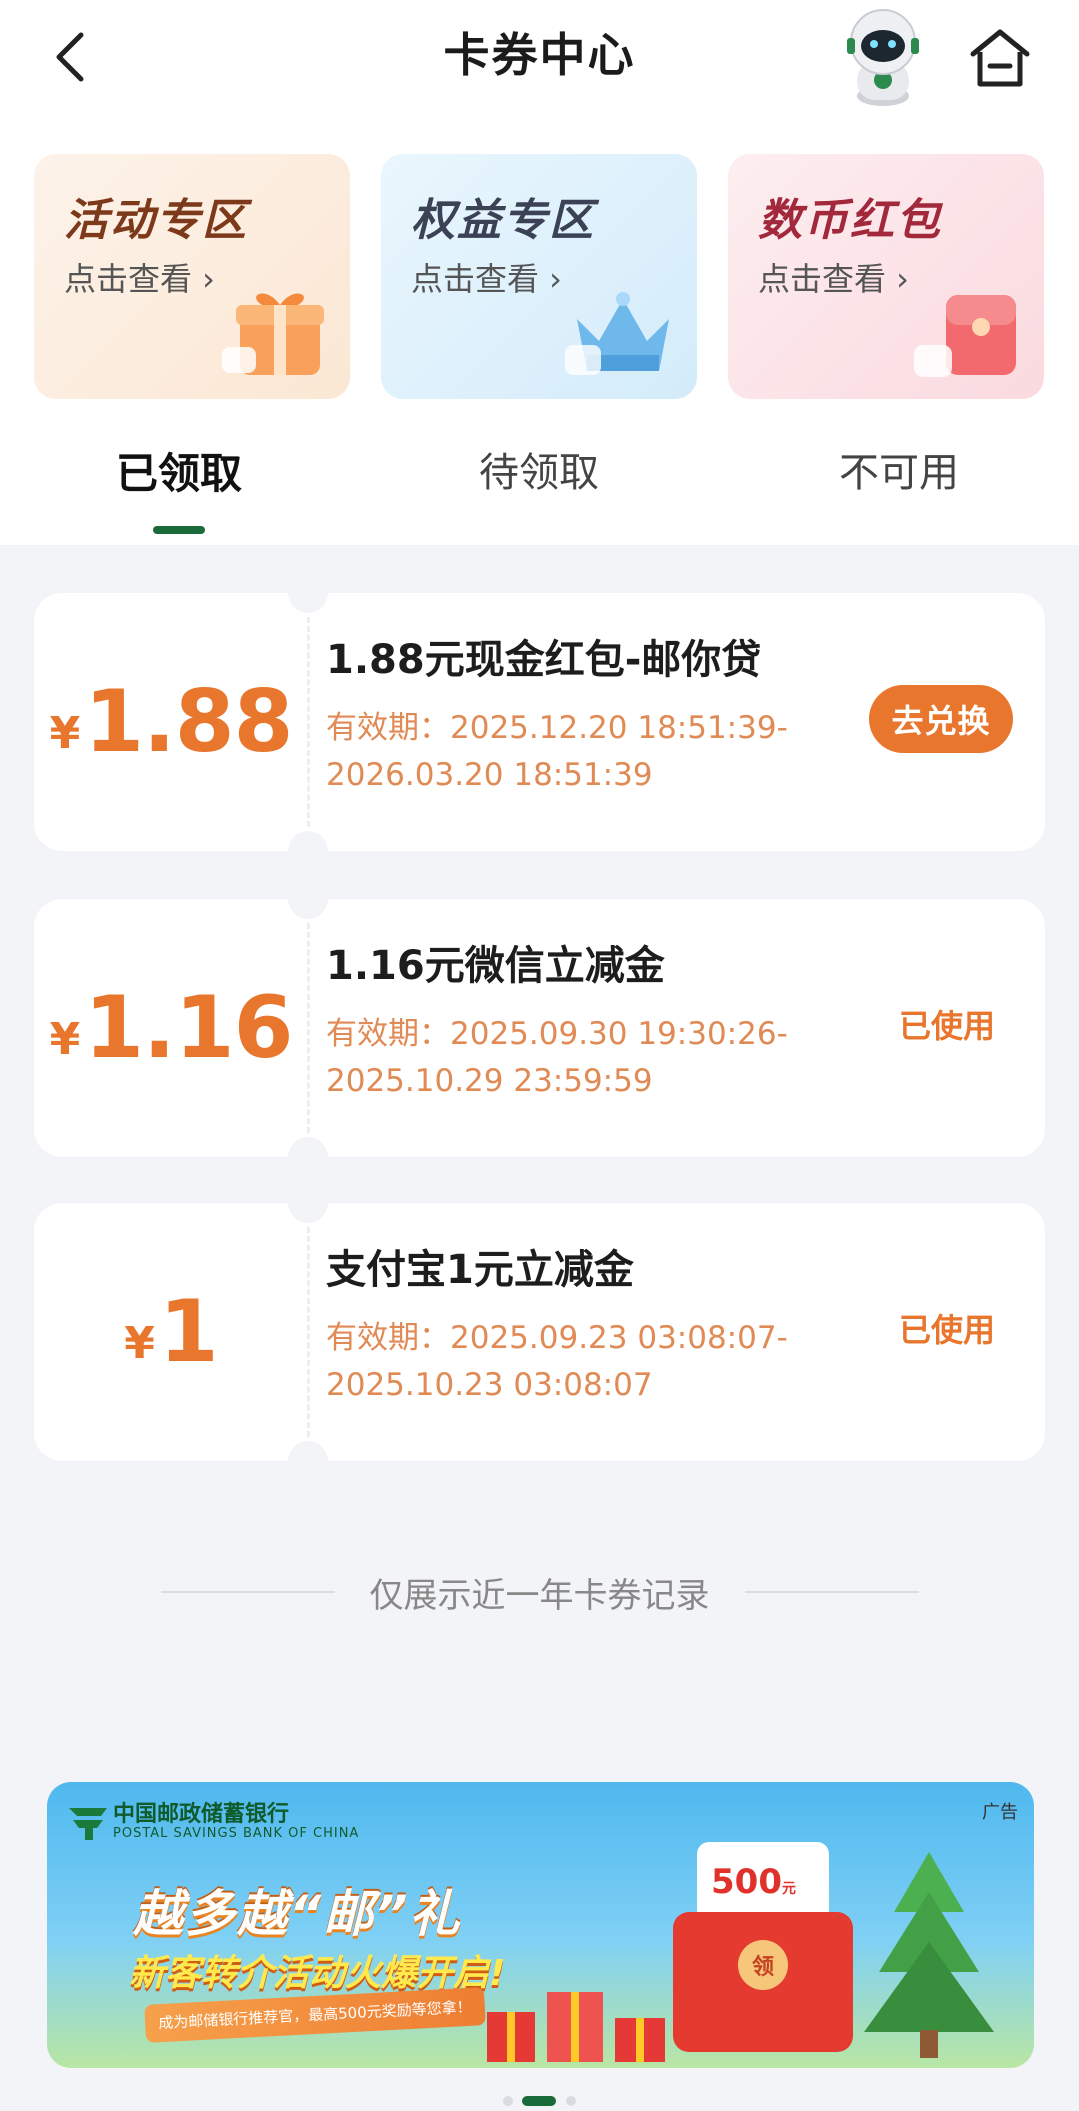 The height and width of the screenshot is (2111, 1079). I want to click on bank-name-en: POSTAL SAVINGS BANK OF CHINA, so click(236, 1833).